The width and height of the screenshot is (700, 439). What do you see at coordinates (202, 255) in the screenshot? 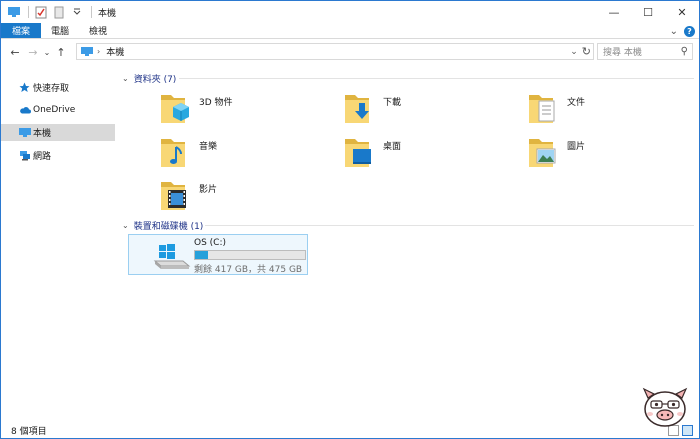
I see `drive-usage-fill` at bounding box center [202, 255].